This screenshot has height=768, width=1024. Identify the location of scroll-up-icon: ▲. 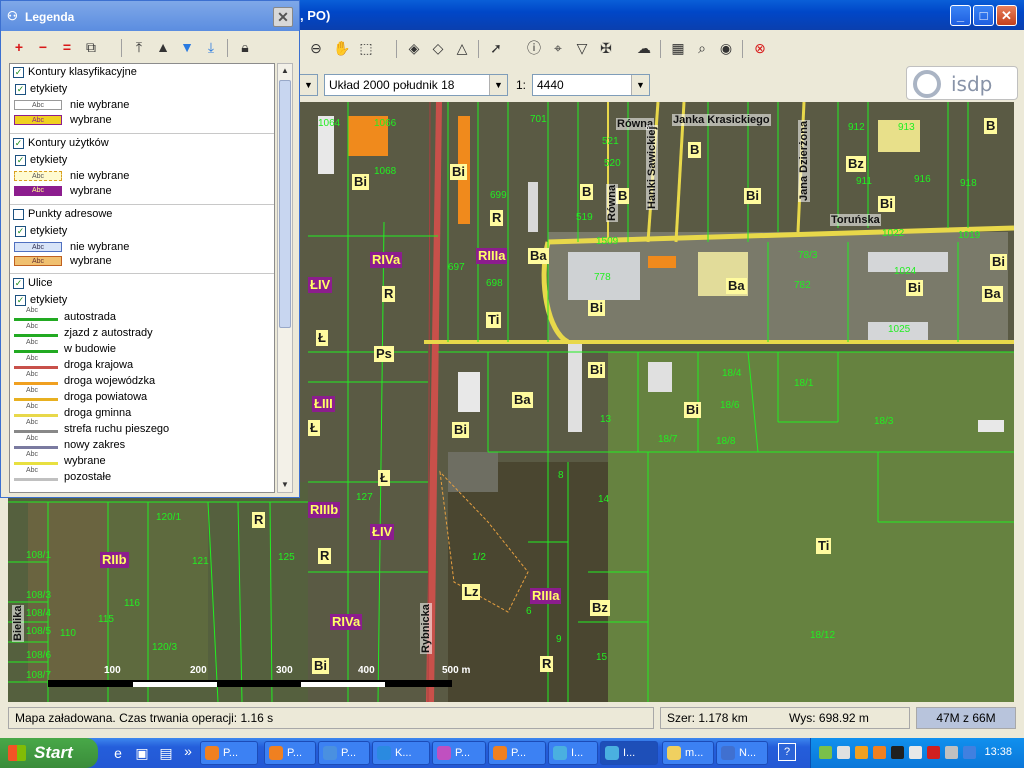
(285, 71).